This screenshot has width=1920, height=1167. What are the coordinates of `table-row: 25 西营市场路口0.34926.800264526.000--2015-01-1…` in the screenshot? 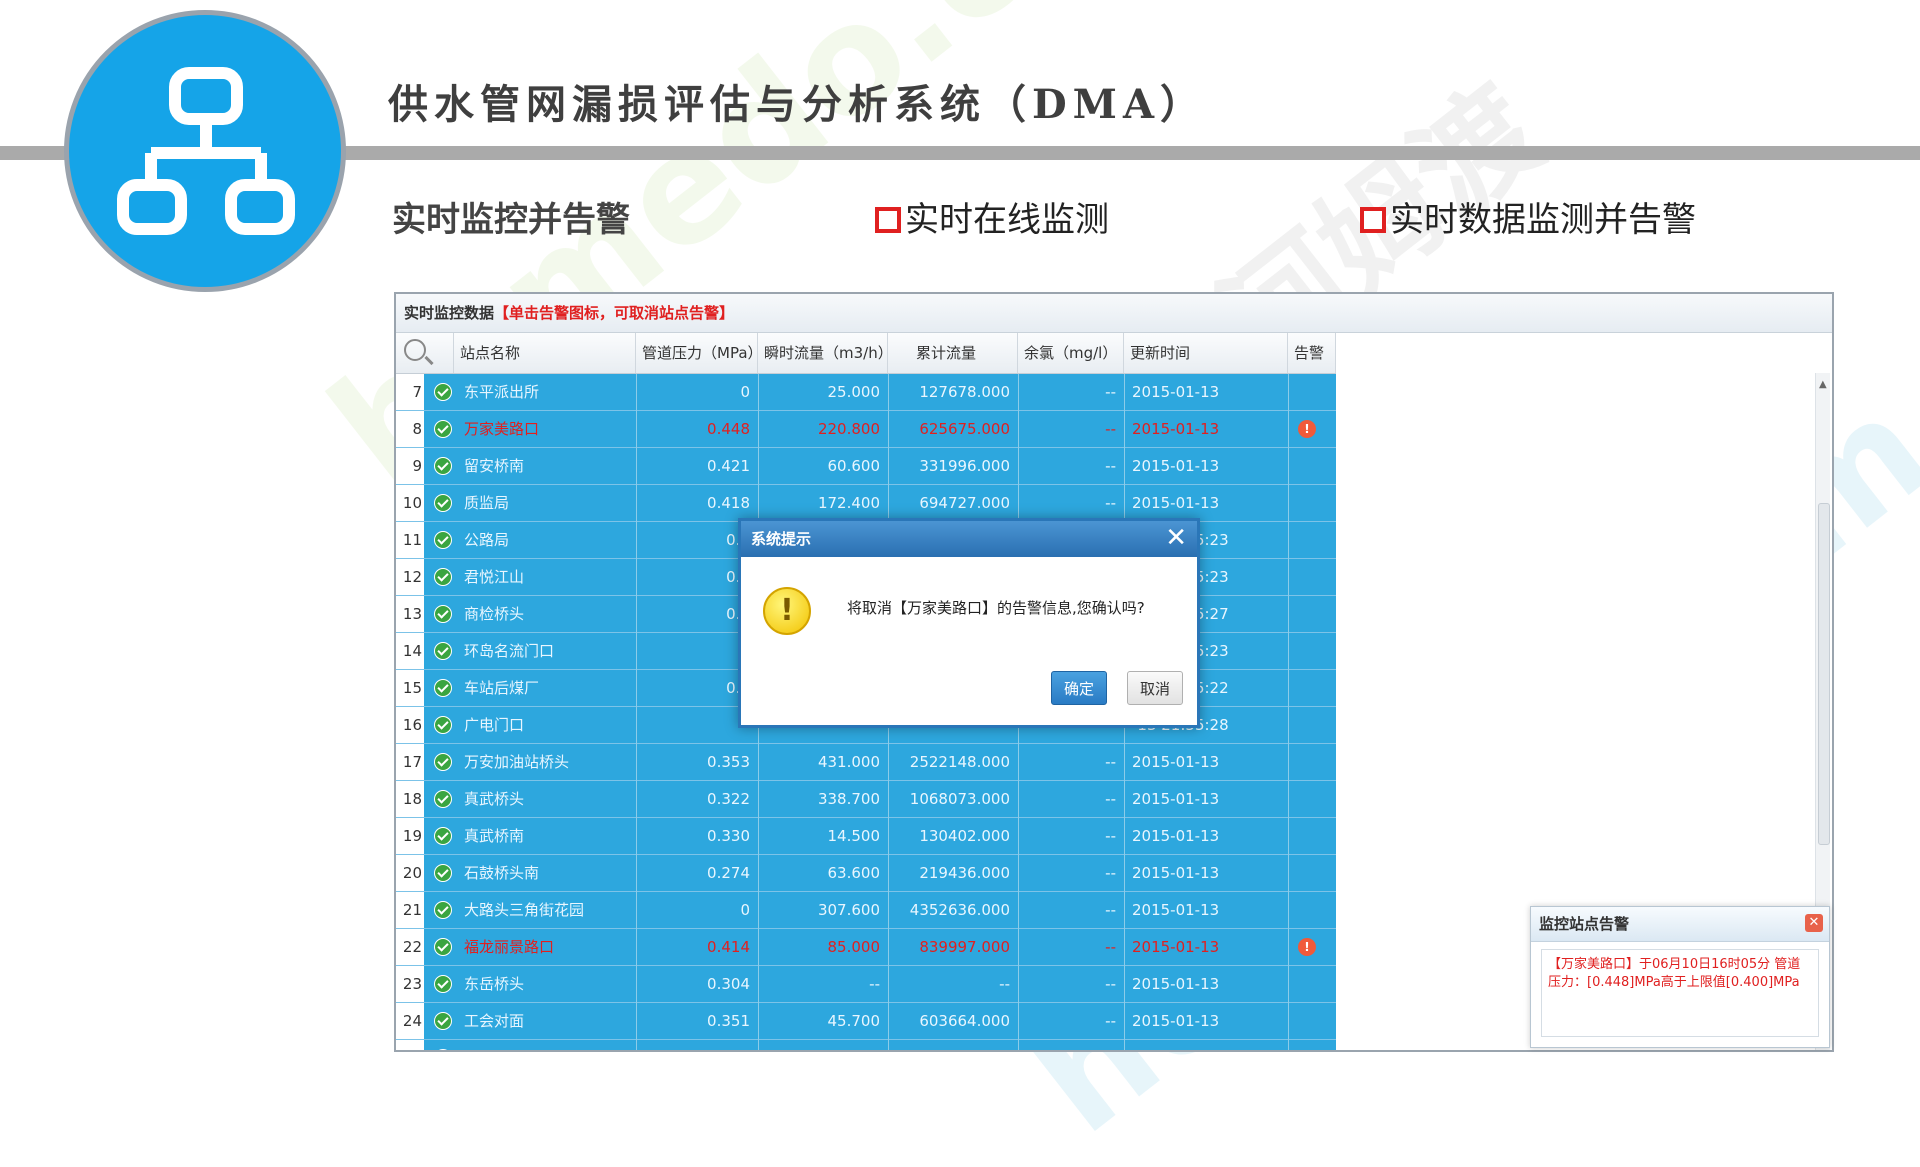 It's located at (866, 1045).